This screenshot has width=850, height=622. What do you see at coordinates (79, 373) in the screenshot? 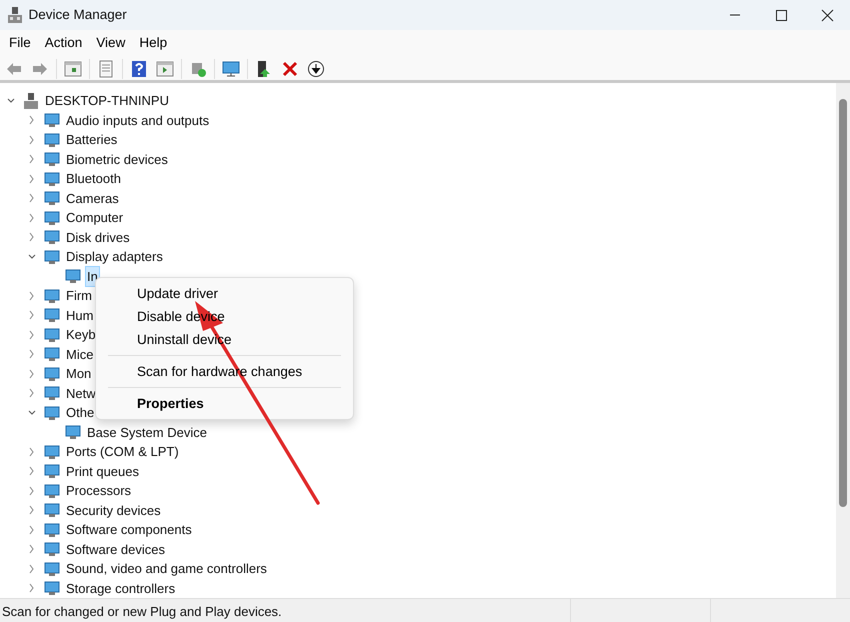
I see `tree-item: Mon` at bounding box center [79, 373].